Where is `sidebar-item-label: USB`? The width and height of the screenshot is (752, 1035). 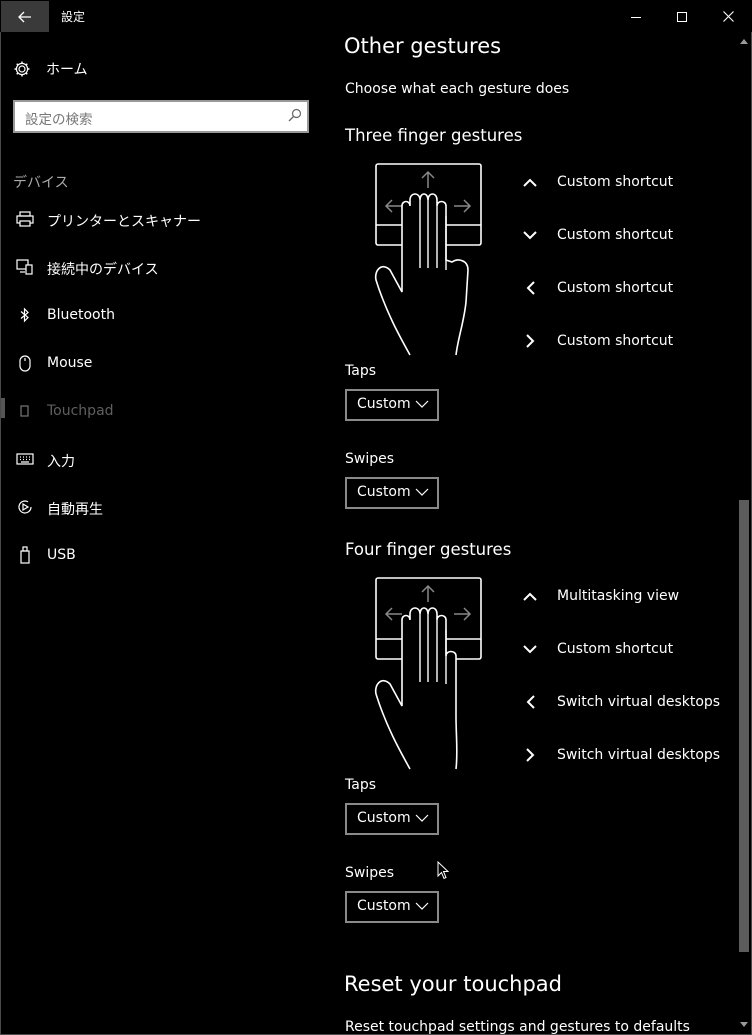 sidebar-item-label: USB is located at coordinates (61, 555).